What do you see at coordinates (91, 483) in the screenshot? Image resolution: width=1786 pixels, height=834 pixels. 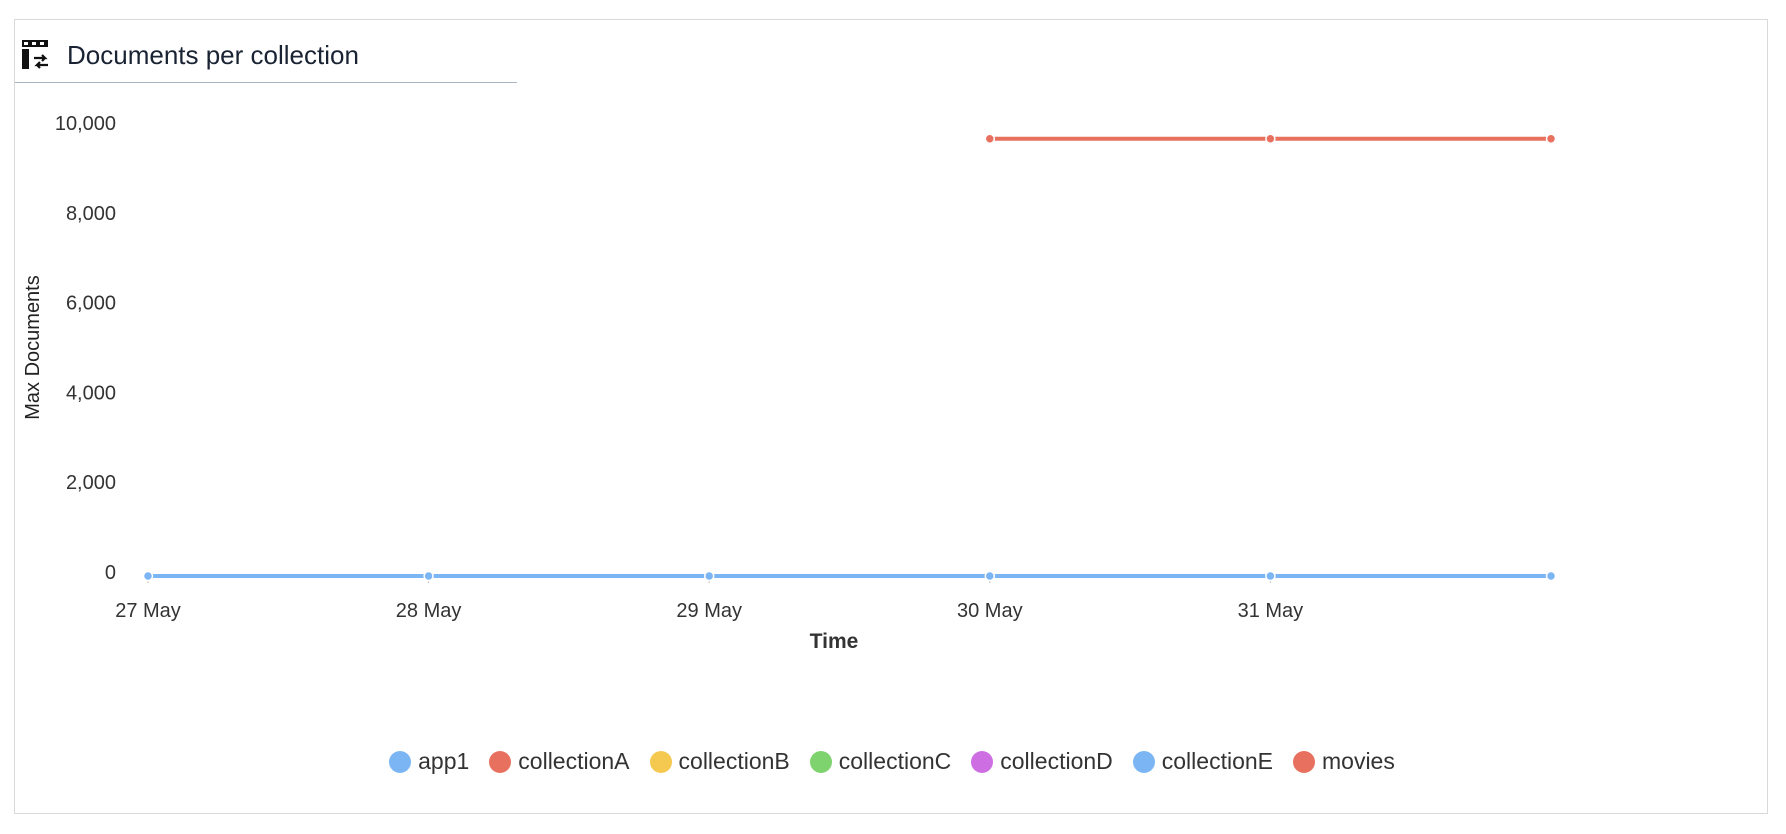 I see `y-tick-label: 2,000` at bounding box center [91, 483].